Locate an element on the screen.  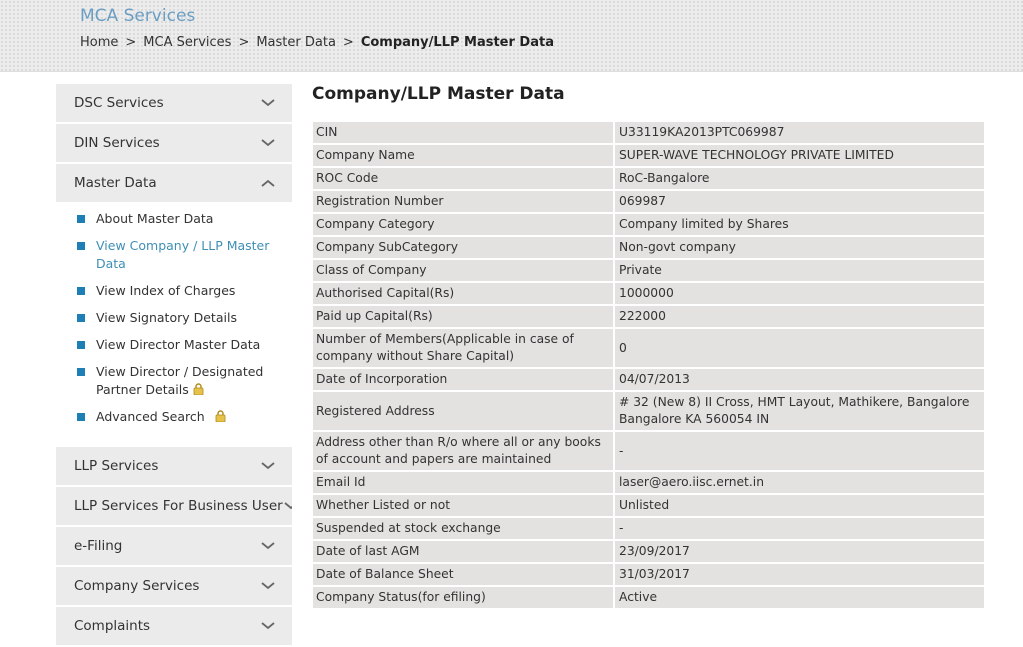
table-row: ROC Code RoC-Bangalore is located at coordinates (648, 178).